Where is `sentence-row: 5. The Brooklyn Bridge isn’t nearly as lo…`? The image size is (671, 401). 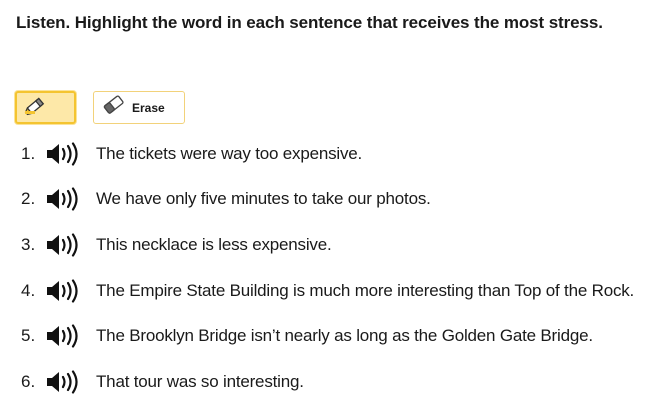
sentence-row: 5. The Brooklyn Bridge isn’t nearly as lo… is located at coordinates (335, 336).